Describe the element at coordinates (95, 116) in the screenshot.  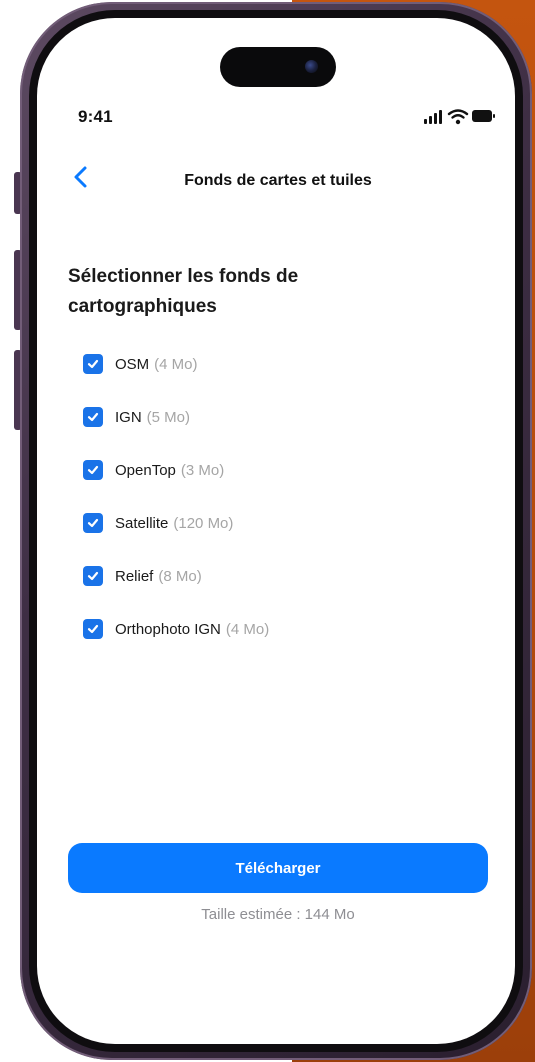
I see `status-time: 9:41` at that location.